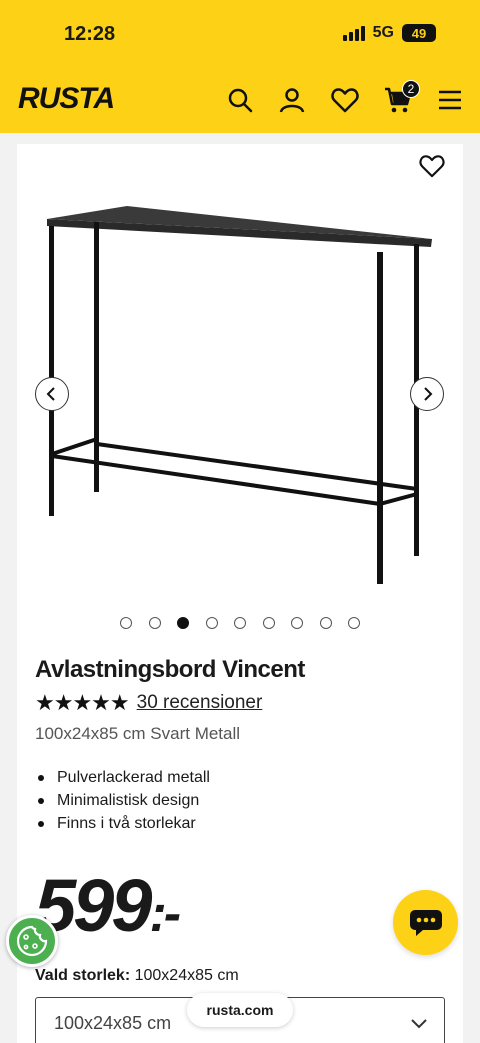 Image resolution: width=480 pixels, height=1043 pixels. What do you see at coordinates (292, 100) in the screenshot?
I see `user-icon` at bounding box center [292, 100].